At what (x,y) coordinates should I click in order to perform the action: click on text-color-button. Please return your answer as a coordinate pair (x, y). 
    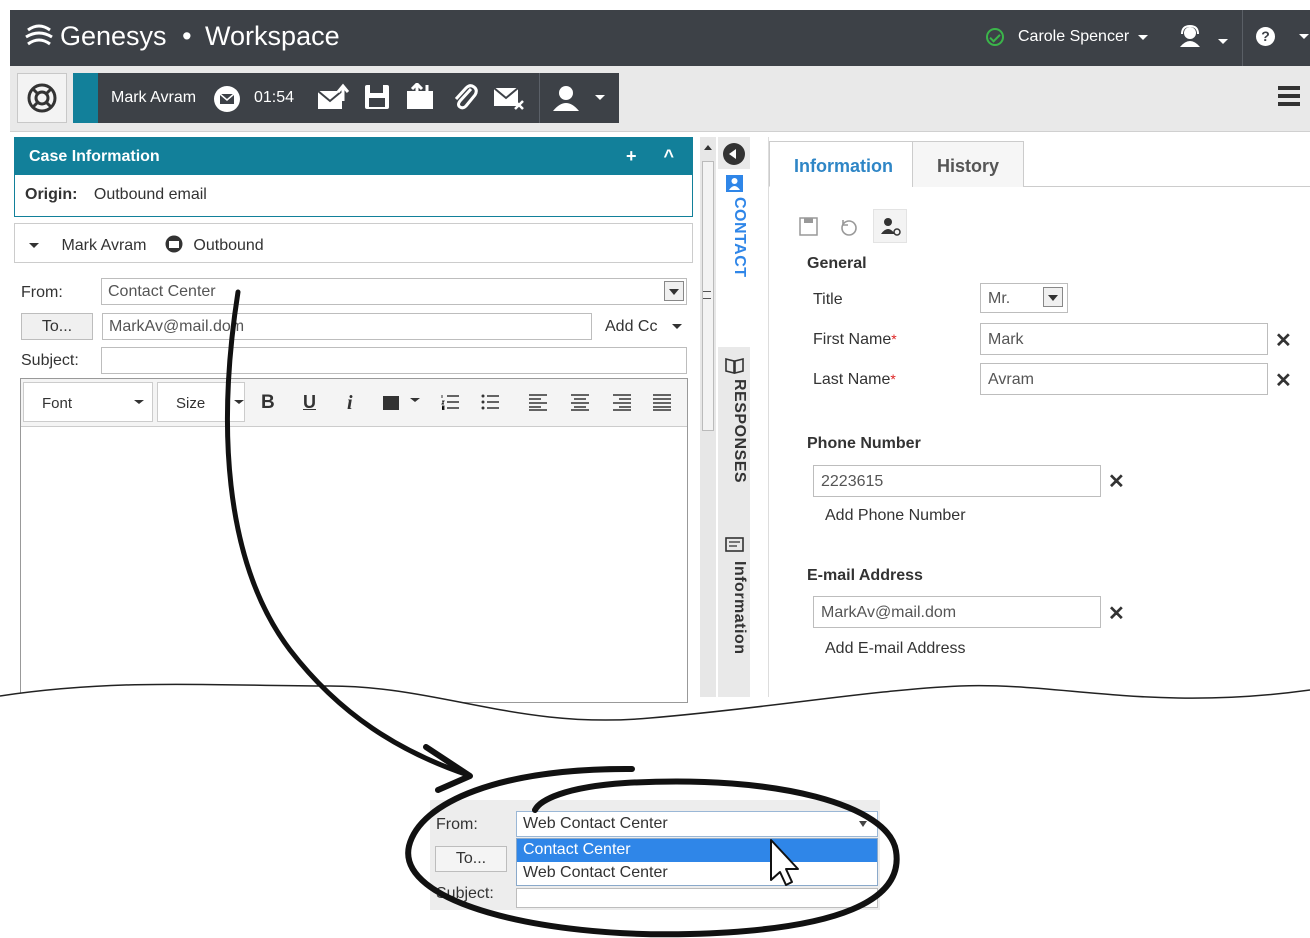
    Looking at the image, I should click on (391, 403).